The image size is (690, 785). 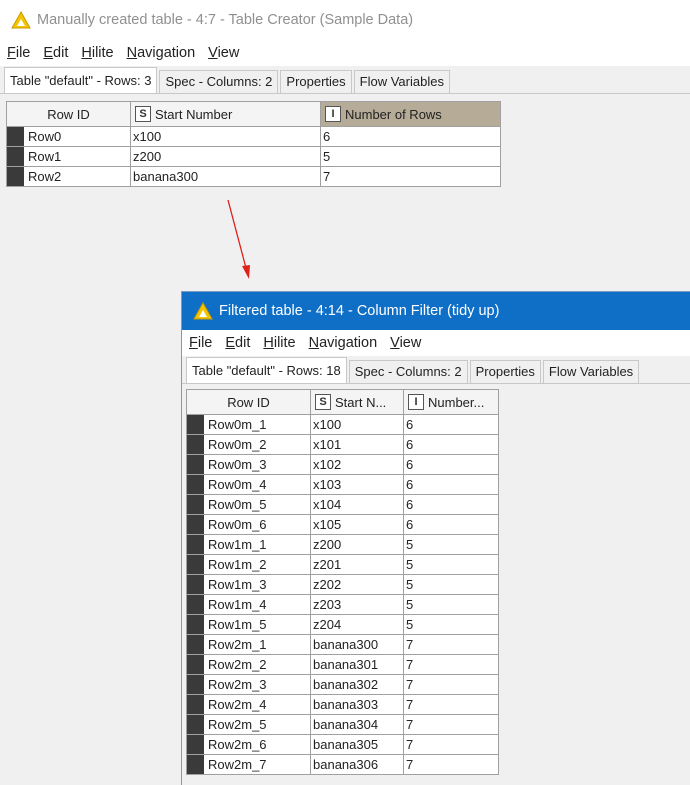 I want to click on start-number-cell: x102, so click(x=357, y=464).